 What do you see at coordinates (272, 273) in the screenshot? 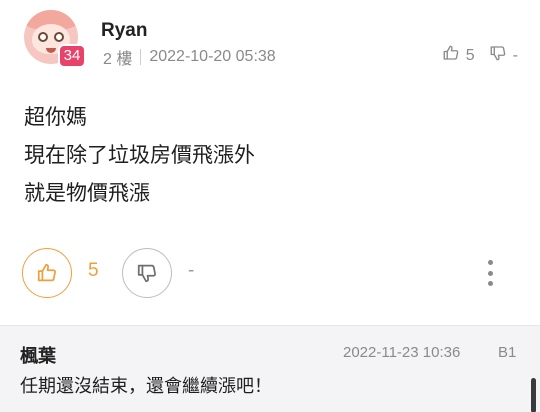
I see `post-actions: 5 -` at bounding box center [272, 273].